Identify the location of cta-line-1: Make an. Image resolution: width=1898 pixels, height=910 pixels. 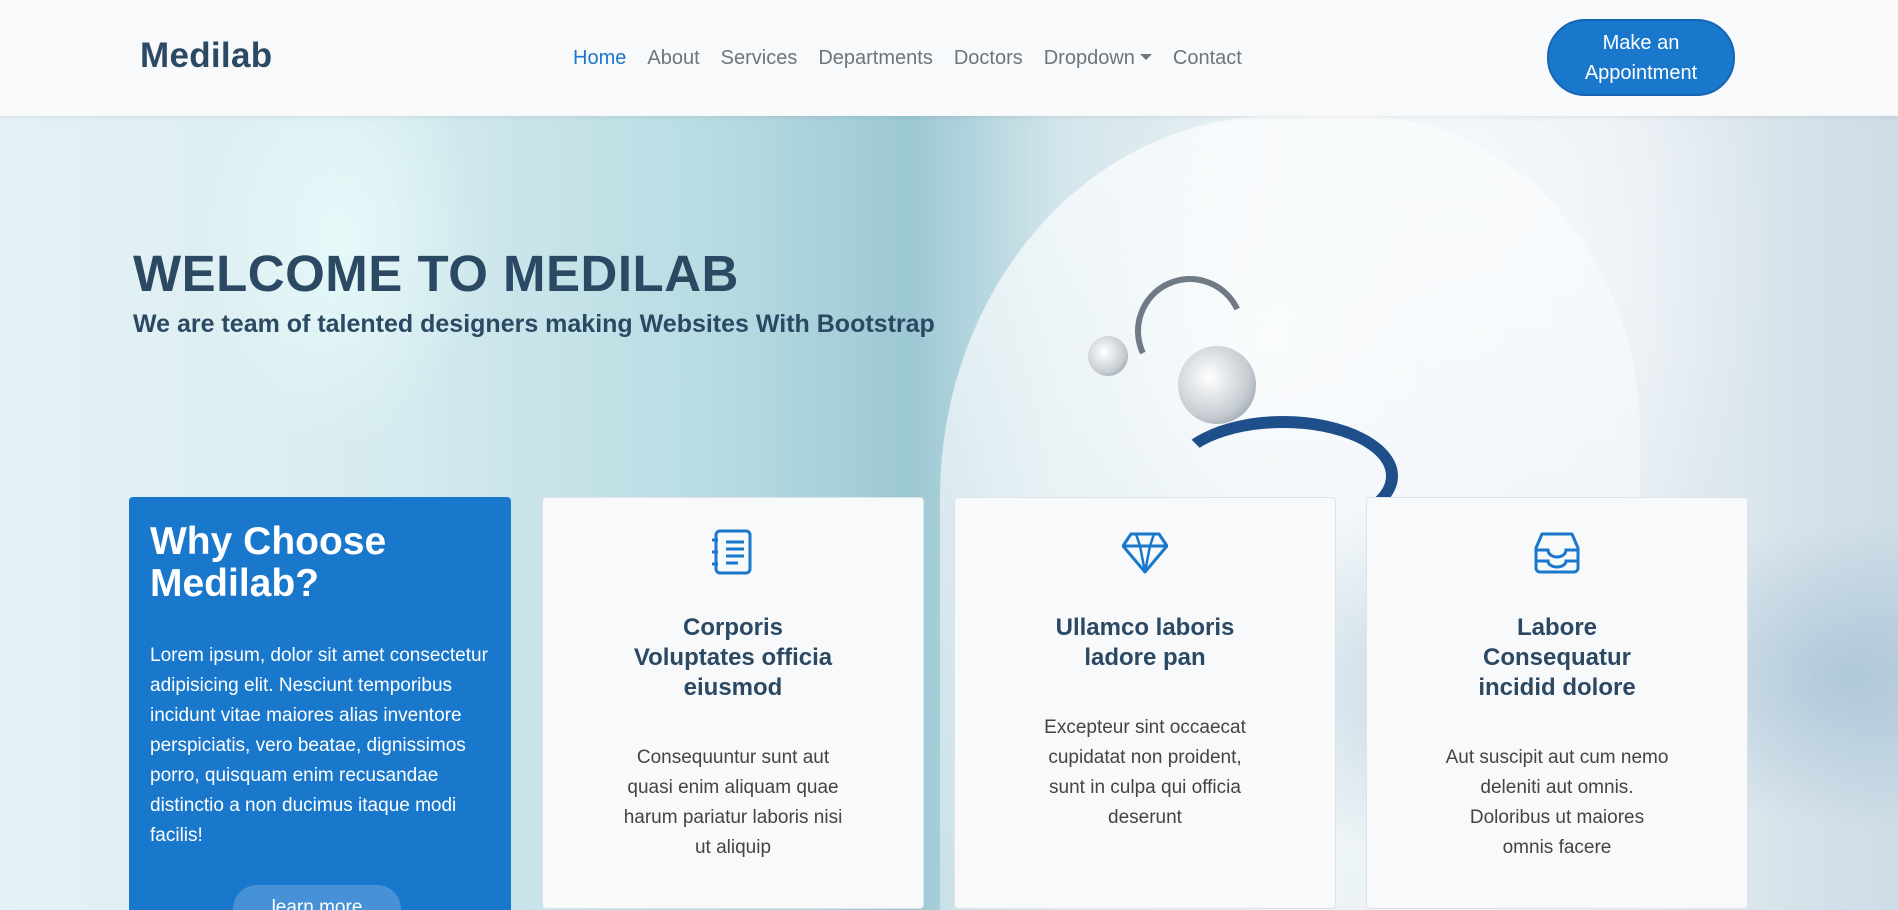
(1641, 42).